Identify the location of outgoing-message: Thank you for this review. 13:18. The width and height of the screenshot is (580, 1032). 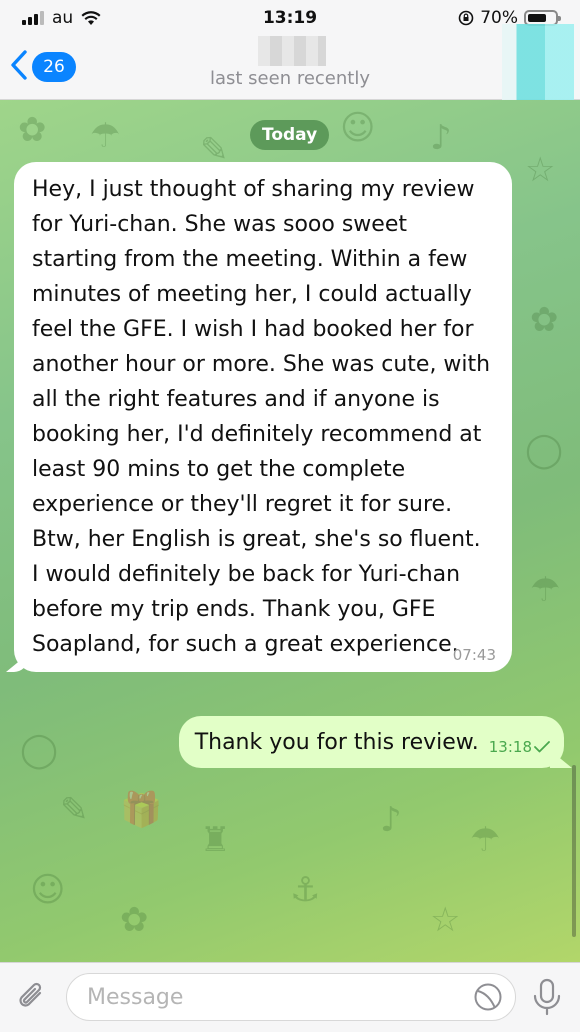
(371, 742).